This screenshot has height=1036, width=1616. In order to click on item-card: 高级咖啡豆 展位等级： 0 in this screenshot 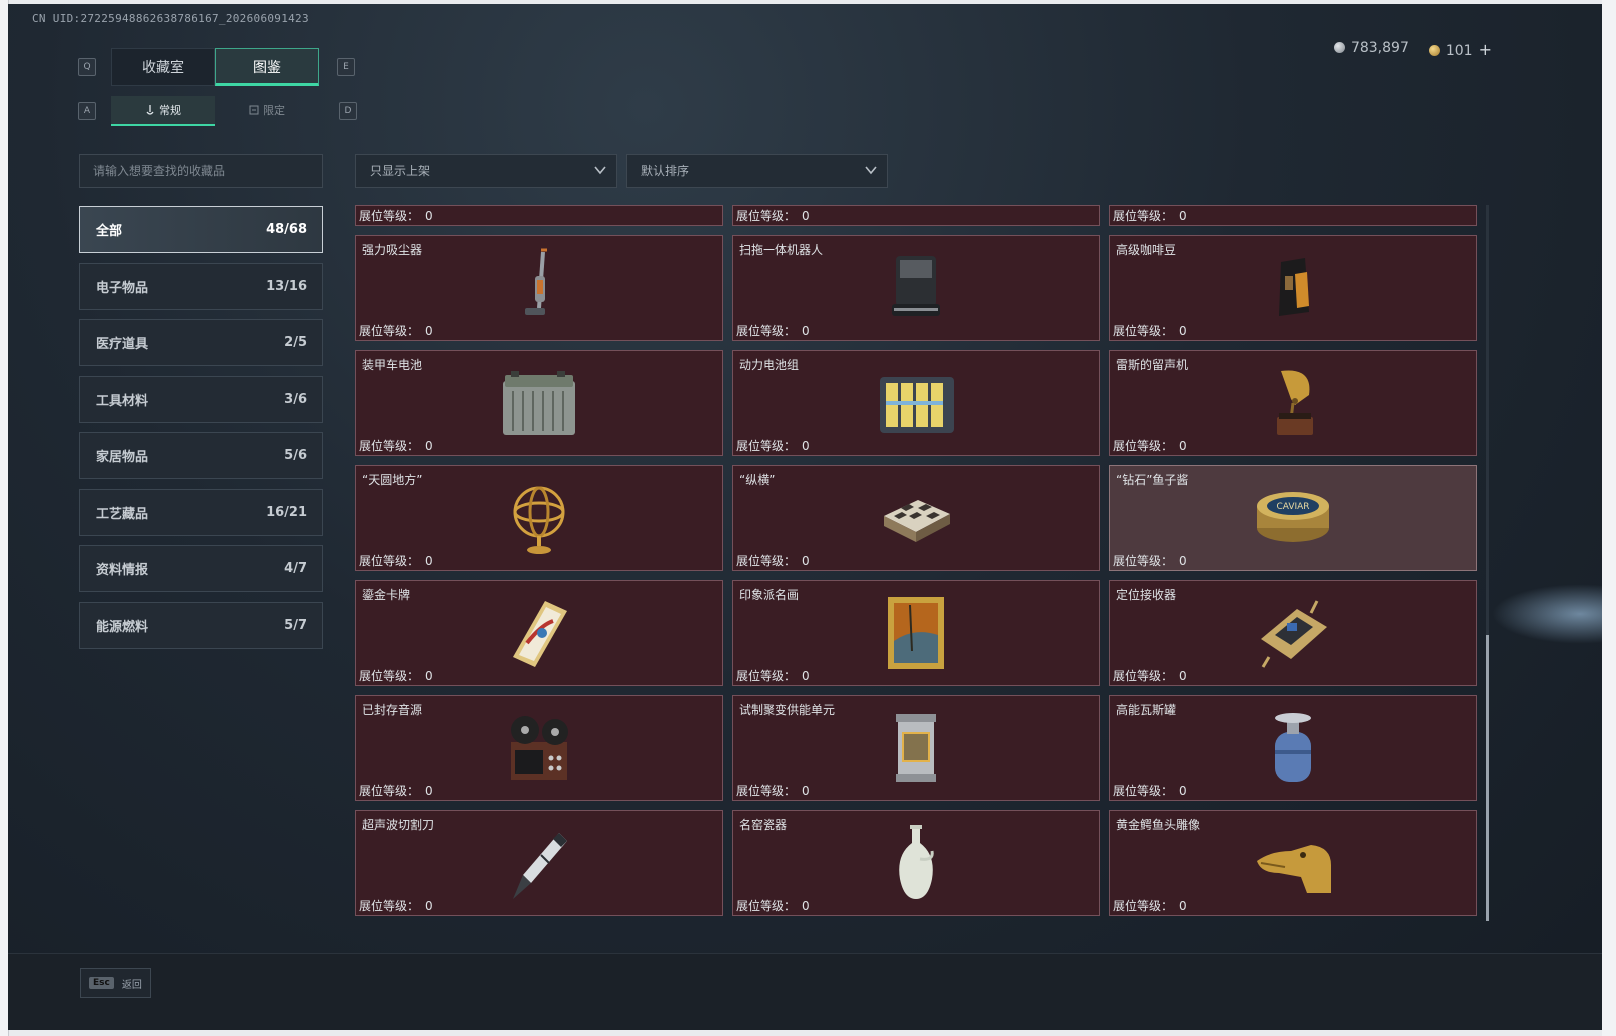, I will do `click(1293, 288)`.